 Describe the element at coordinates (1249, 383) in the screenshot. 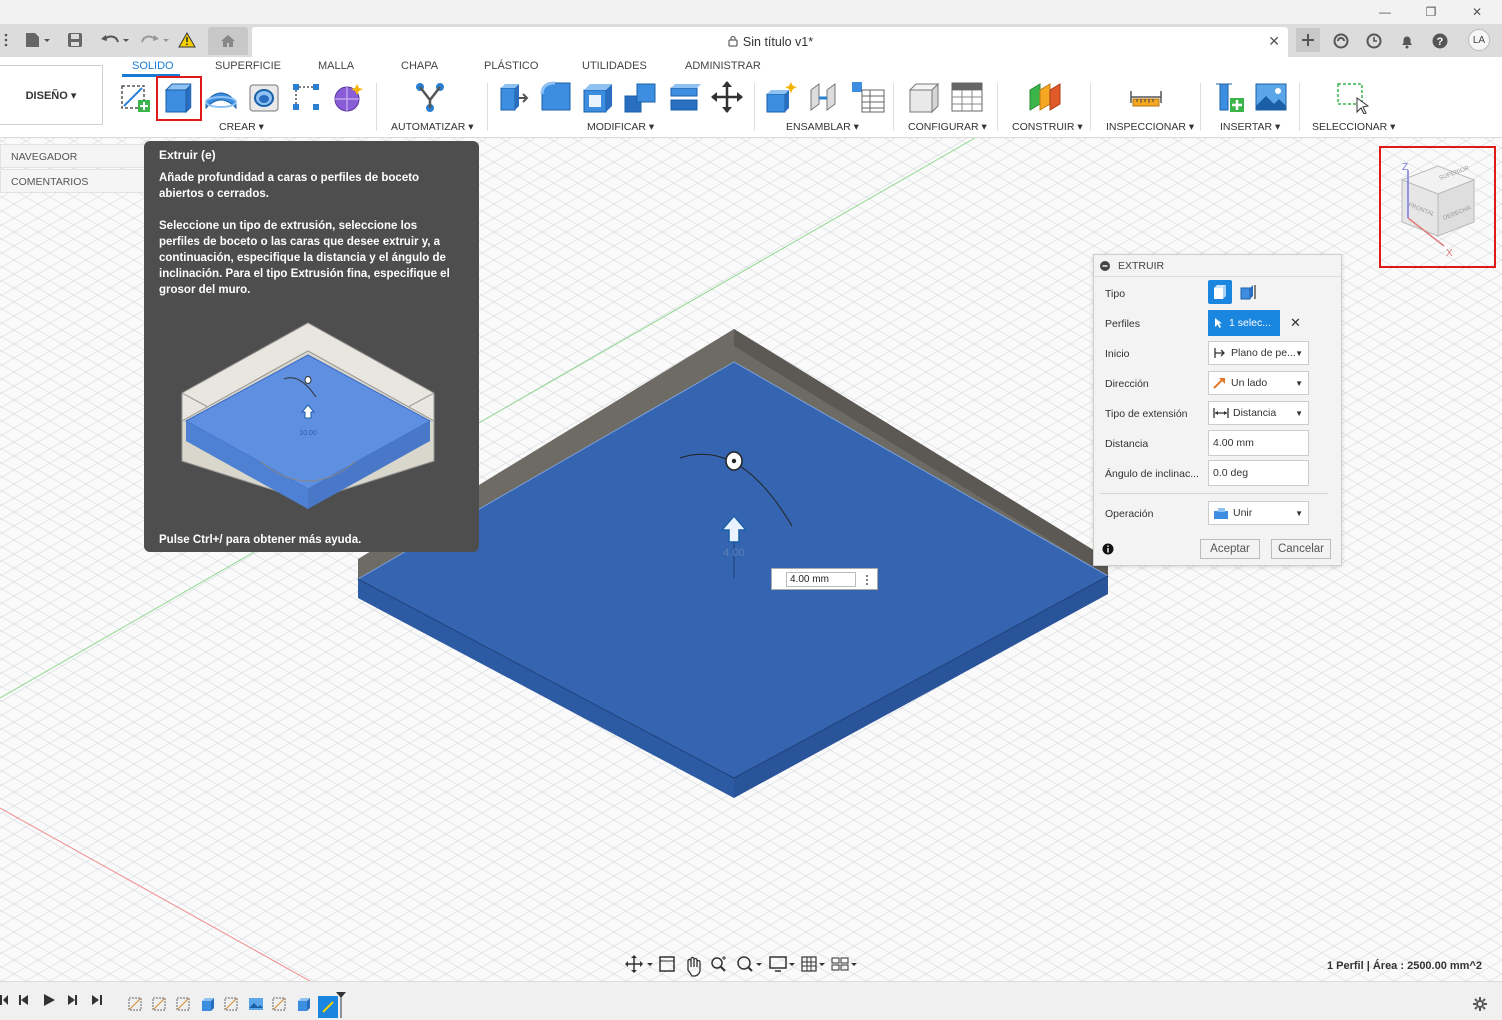

I see `direccion-value: Un lado` at that location.